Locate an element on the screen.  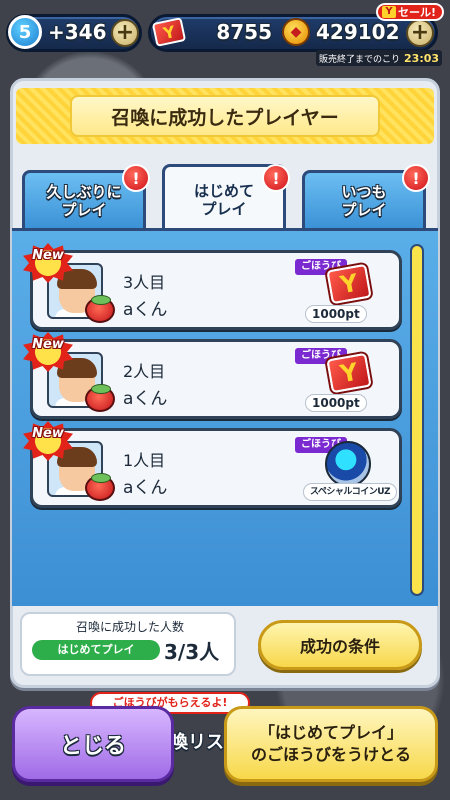
level-badge: 5 is located at coordinates (25, 32).